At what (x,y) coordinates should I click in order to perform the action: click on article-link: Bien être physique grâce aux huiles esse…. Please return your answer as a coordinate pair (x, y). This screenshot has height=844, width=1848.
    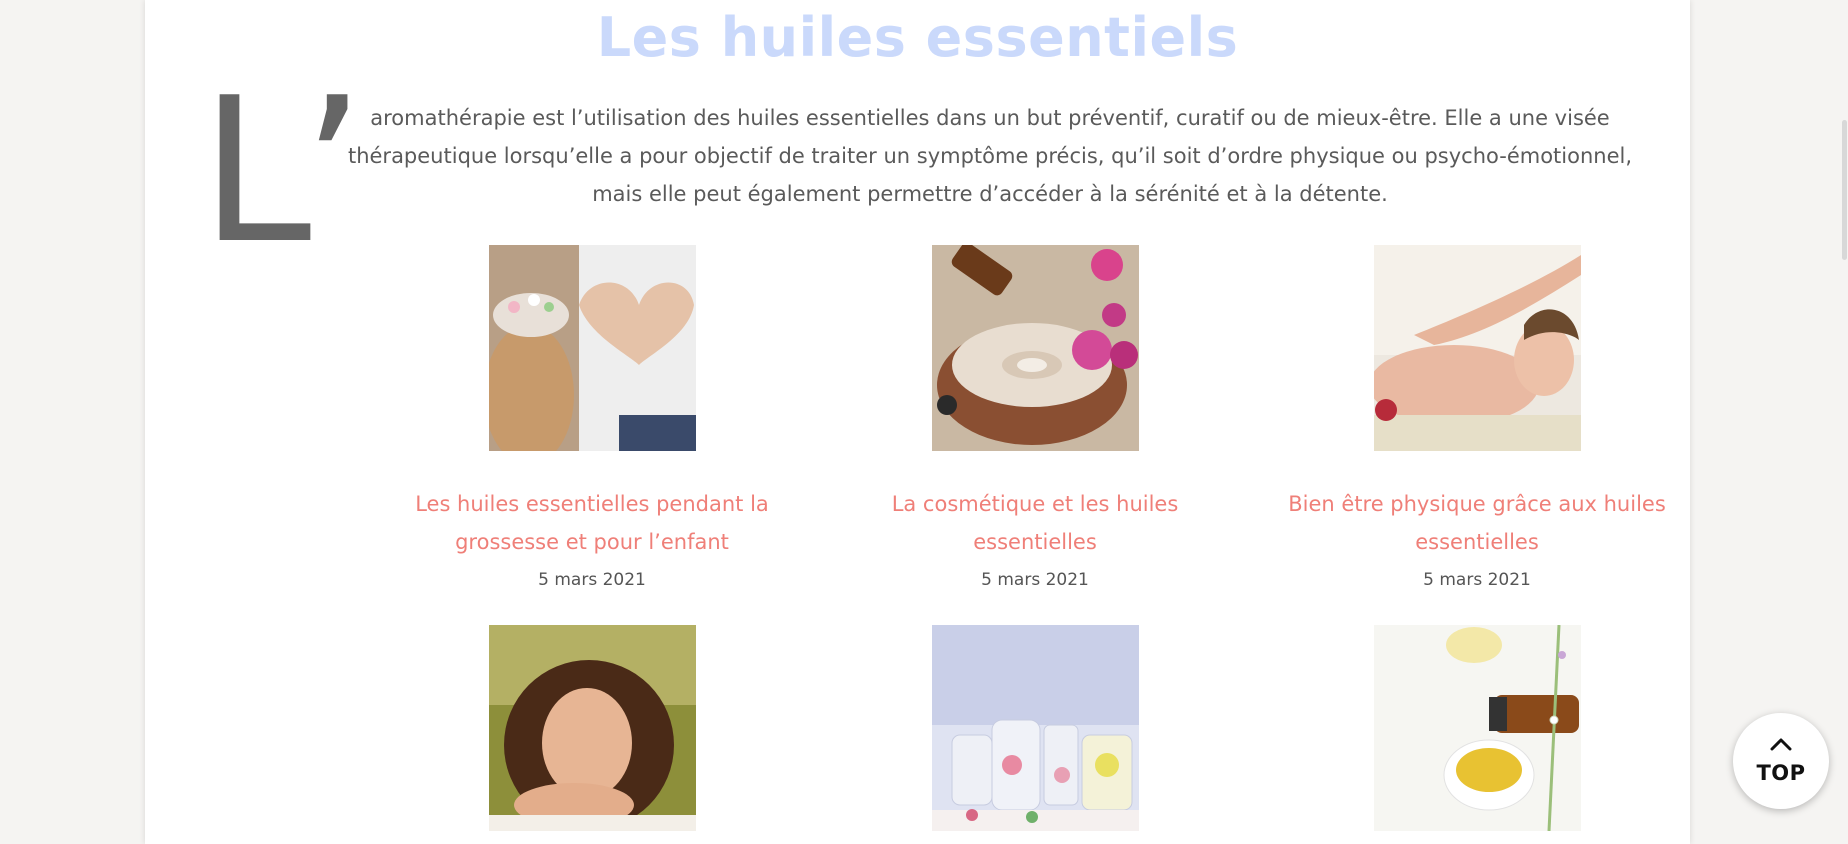
    Looking at the image, I should click on (1477, 523).